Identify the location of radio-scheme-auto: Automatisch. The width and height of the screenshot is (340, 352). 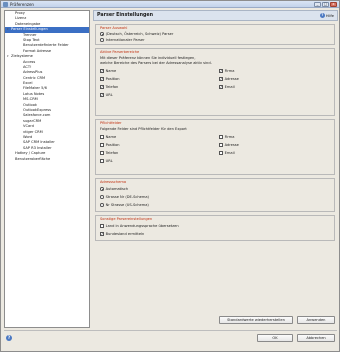
(114, 189).